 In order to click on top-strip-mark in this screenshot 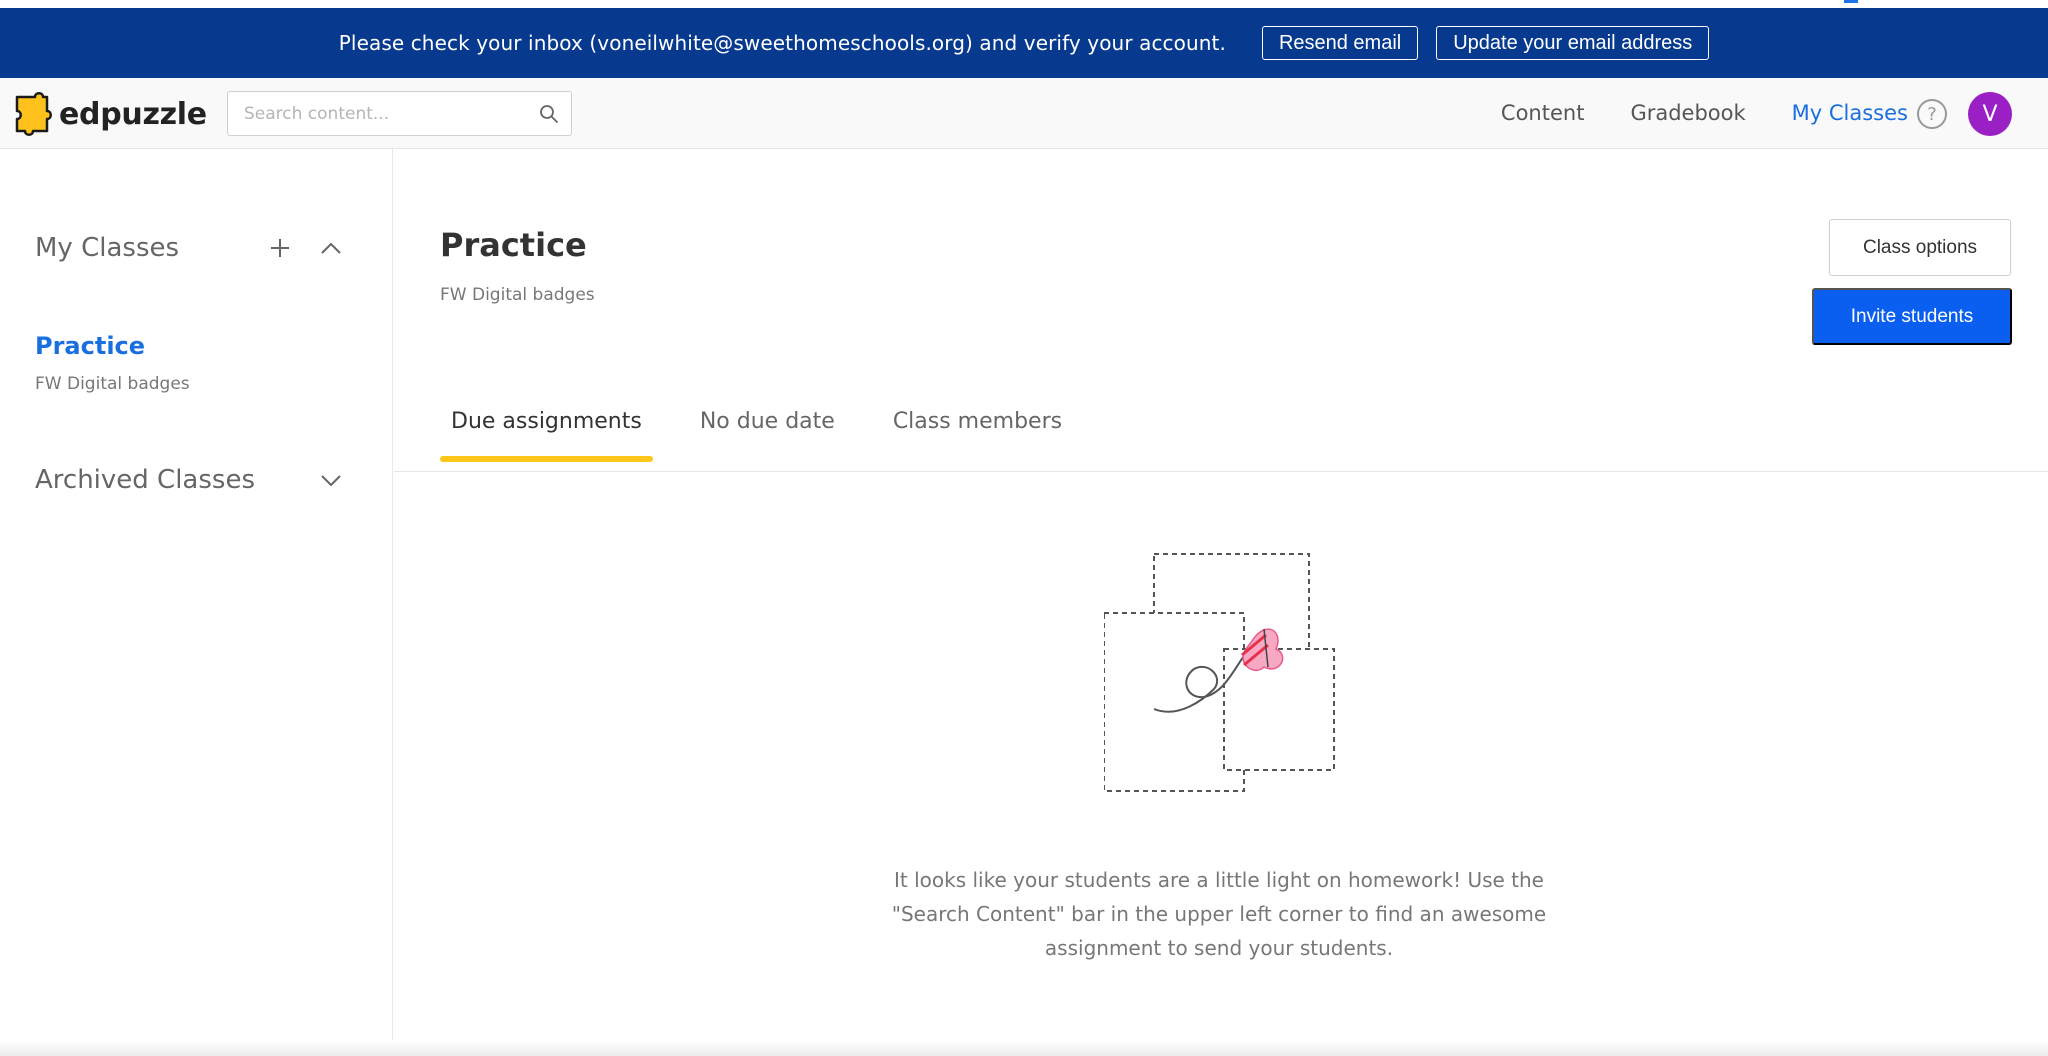, I will do `click(1851, 1)`.